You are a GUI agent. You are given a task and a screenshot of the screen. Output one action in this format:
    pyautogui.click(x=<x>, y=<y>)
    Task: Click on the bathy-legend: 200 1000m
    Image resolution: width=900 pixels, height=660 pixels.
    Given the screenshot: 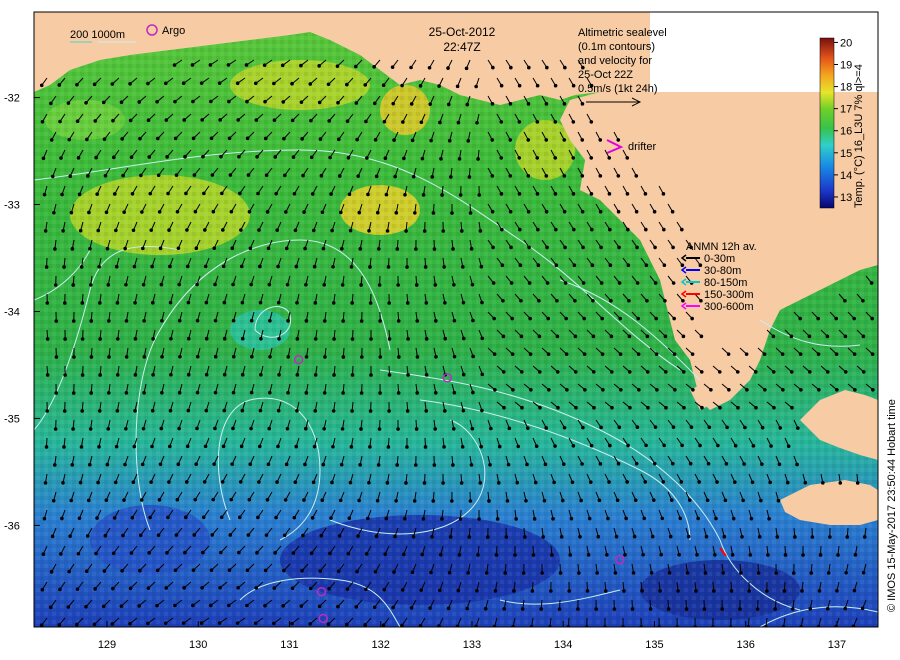 What is the action you would take?
    pyautogui.click(x=97, y=35)
    